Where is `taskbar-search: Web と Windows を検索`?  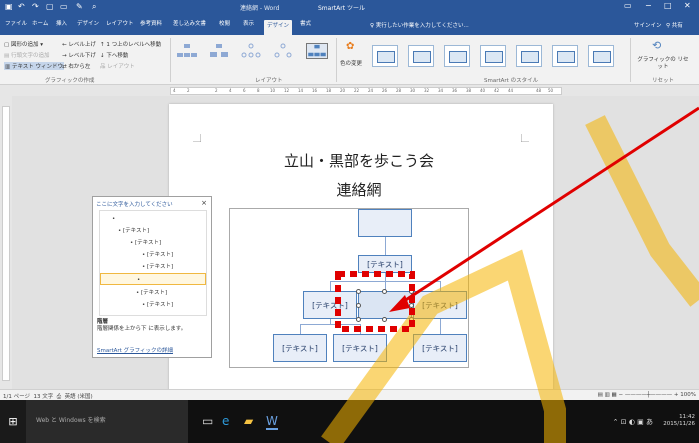
taskbar-search: Web と Windows を検索 is located at coordinates (107, 421).